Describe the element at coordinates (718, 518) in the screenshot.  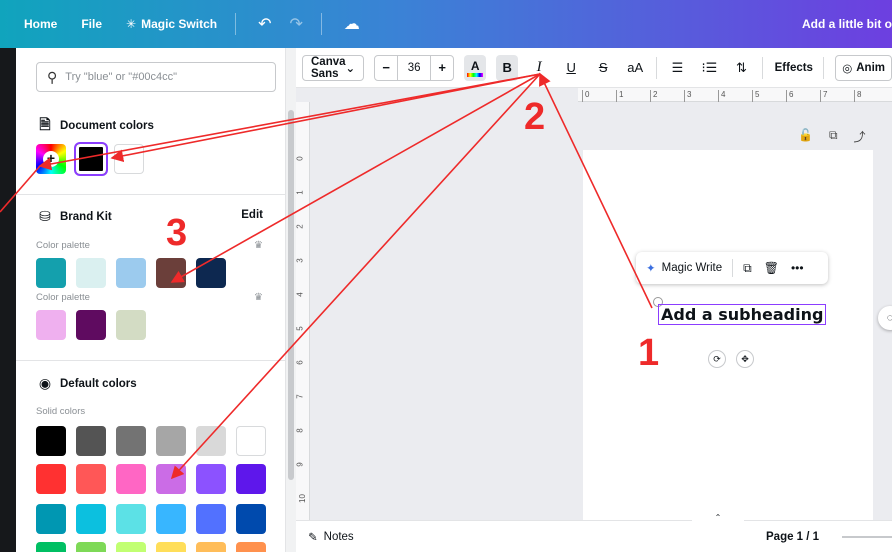
I see `collapse-pages-handle: ⌃` at that location.